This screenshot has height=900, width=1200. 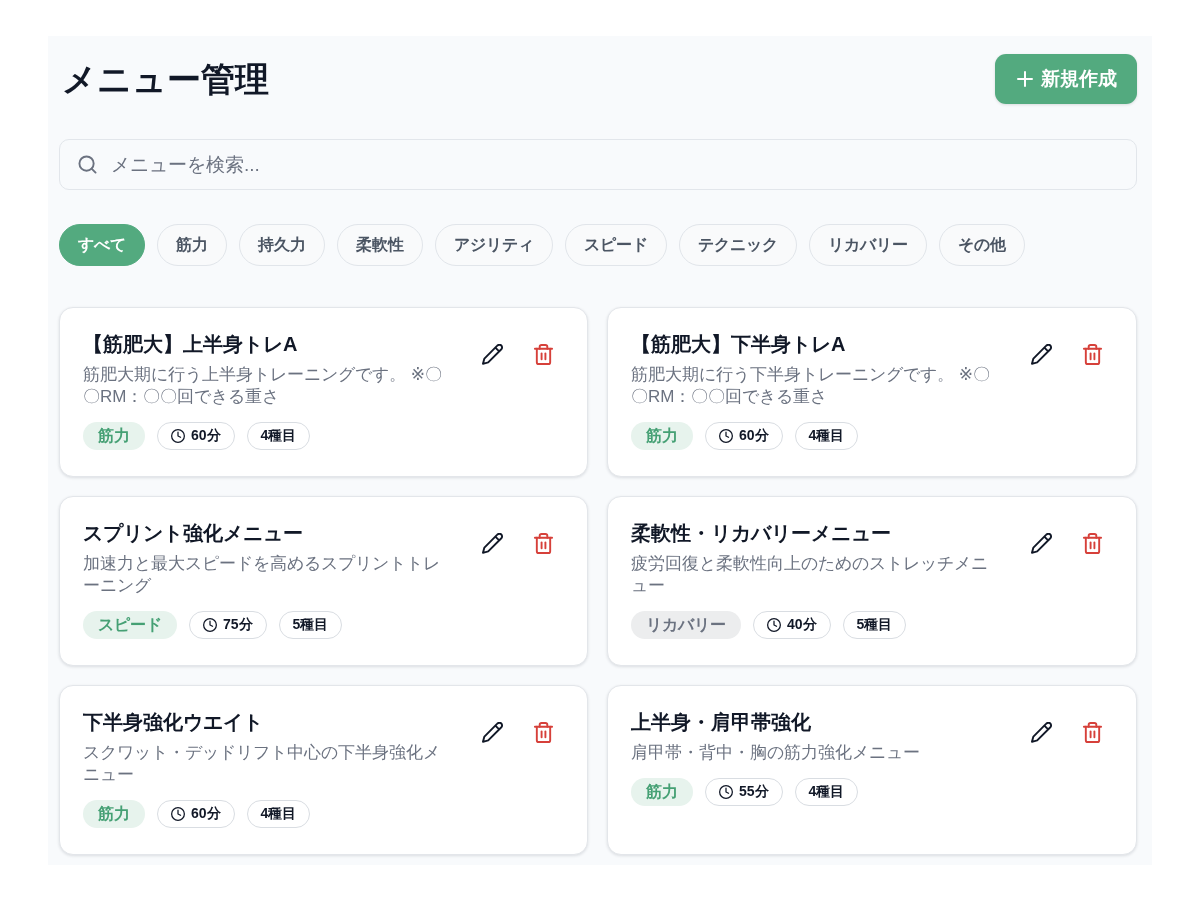 I want to click on filter-tab: テクニック, so click(x=738, y=245).